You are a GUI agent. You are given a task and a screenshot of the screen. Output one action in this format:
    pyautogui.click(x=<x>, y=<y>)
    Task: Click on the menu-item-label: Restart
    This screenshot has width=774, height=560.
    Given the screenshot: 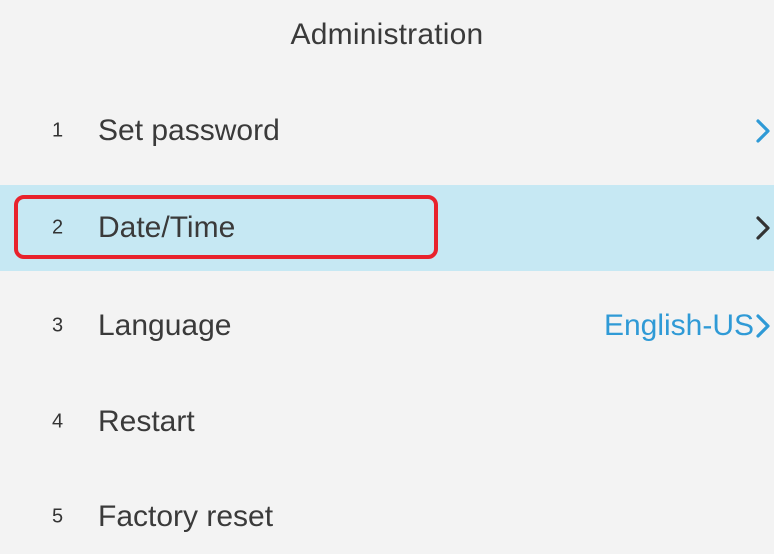 What is the action you would take?
    pyautogui.click(x=146, y=421)
    